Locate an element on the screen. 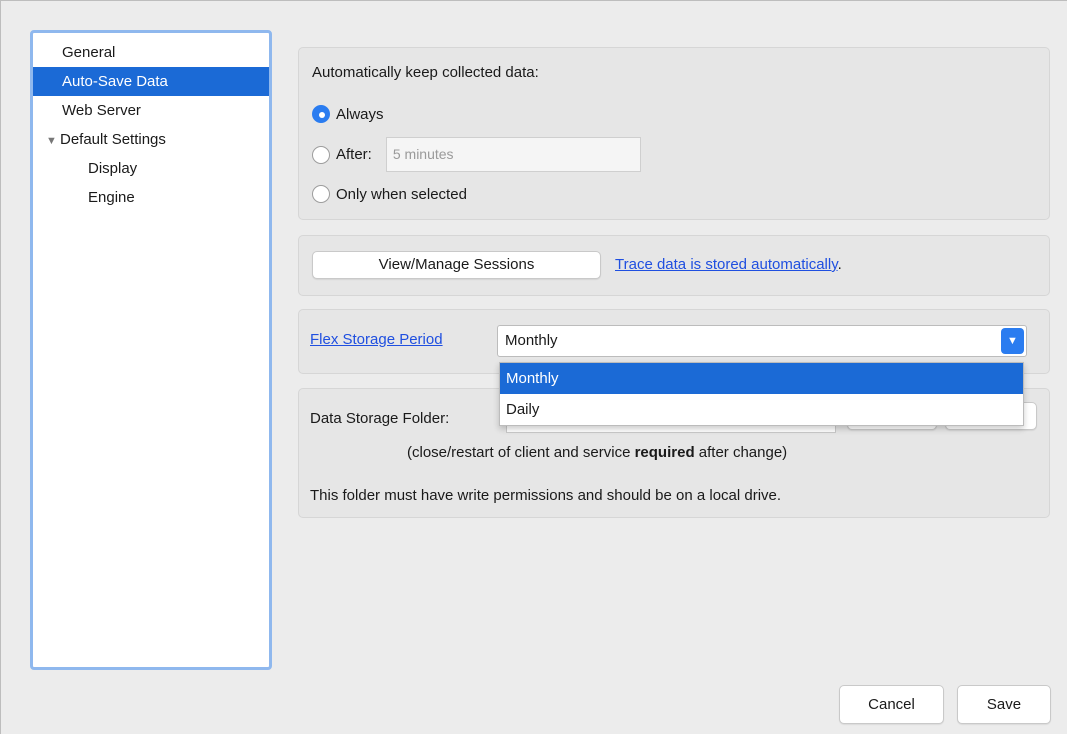 This screenshot has height=734, width=1067. select-value: Monthly is located at coordinates (531, 340).